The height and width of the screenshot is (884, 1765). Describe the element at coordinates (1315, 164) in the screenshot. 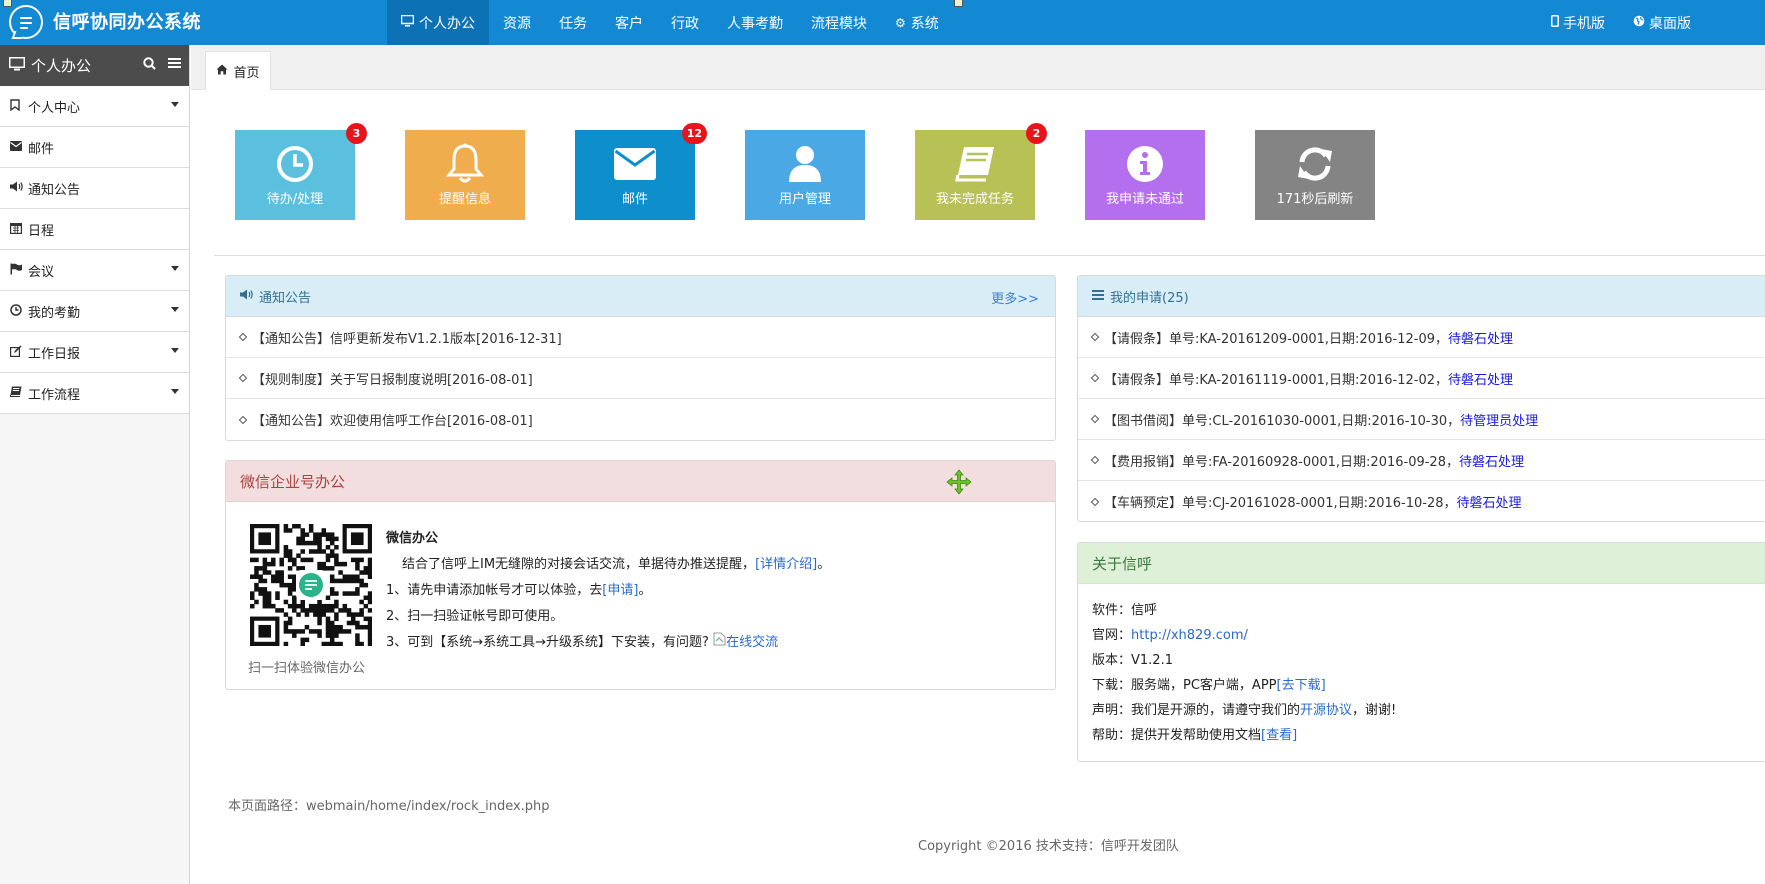

I see `refresh-icon` at that location.